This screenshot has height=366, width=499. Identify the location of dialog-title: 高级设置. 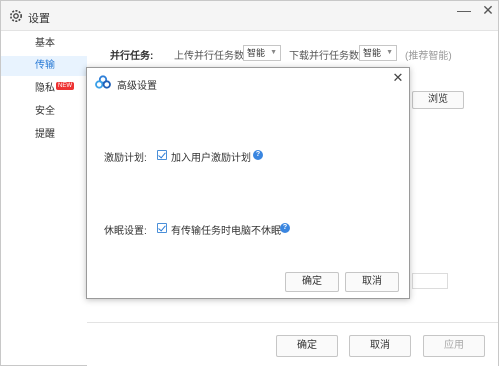
(137, 86).